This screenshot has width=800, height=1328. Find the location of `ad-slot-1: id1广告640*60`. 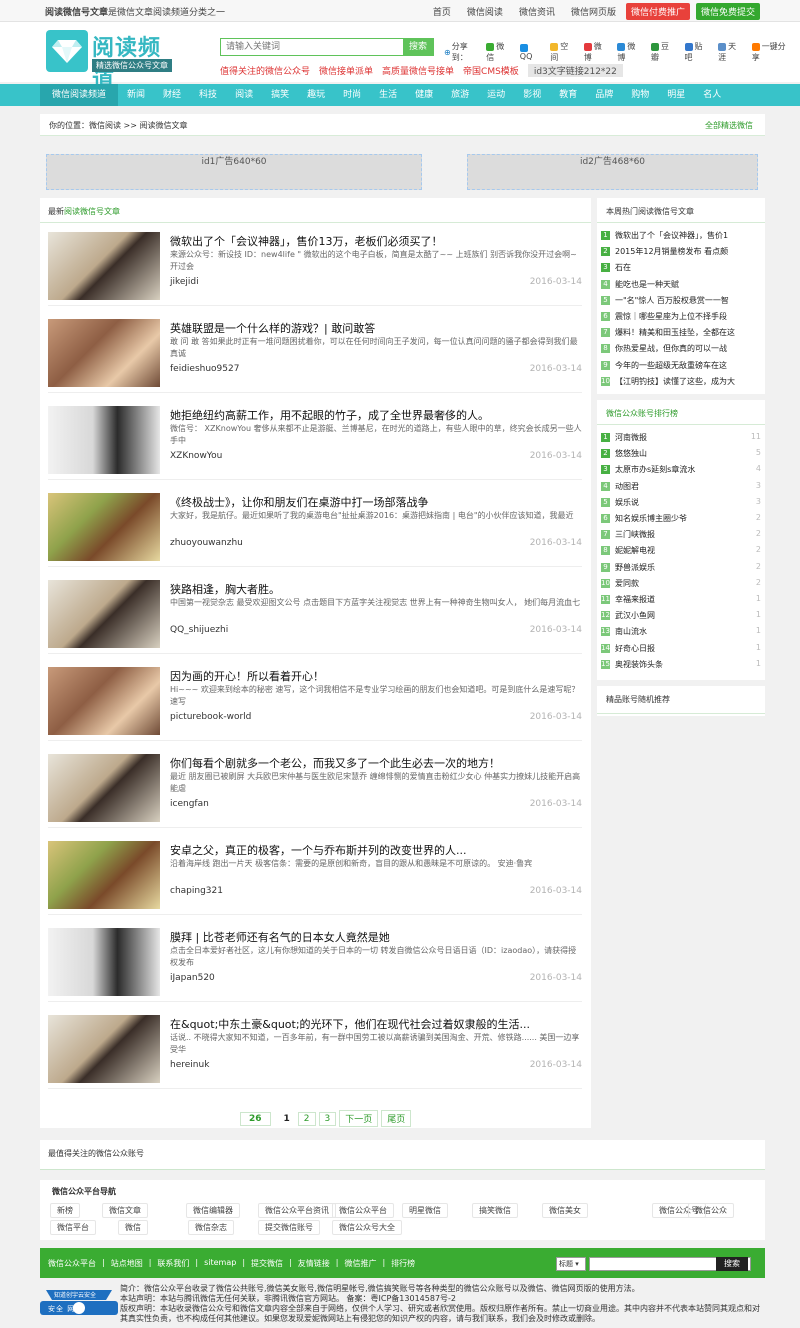

ad-slot-1: id1广告640*60 is located at coordinates (234, 172).